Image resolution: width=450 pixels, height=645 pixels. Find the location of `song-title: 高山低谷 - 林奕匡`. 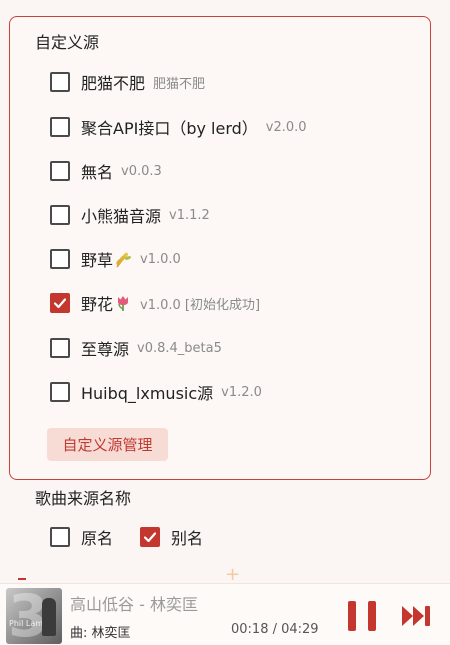

song-title: 高山低谷 - 林奕匡 is located at coordinates (134, 604).